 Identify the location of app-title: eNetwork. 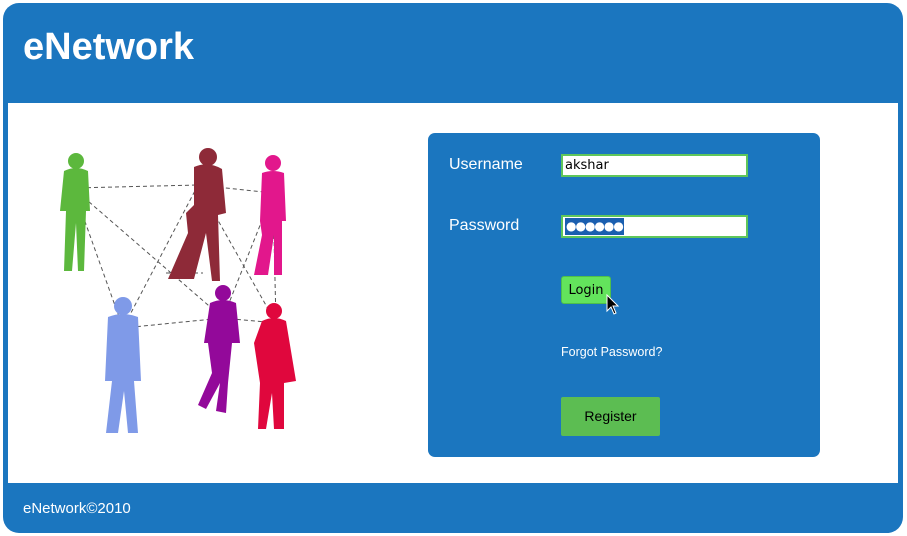
(109, 47).